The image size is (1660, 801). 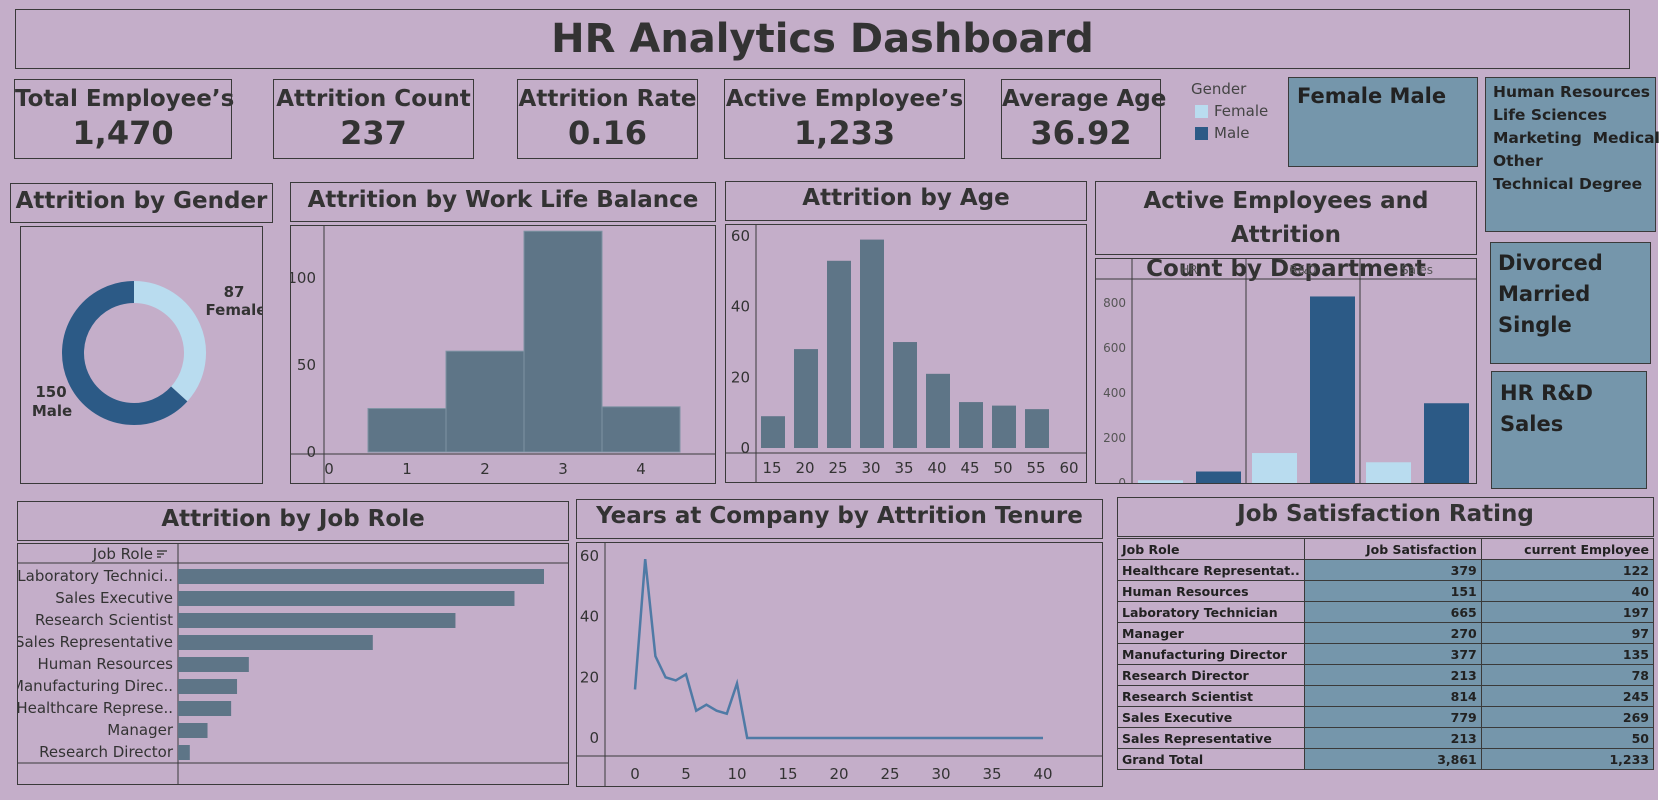 I want to click on age-chart-box: 15 20 25 30 35 40 45 50 55 60 0 20 40 60, so click(x=906, y=353).